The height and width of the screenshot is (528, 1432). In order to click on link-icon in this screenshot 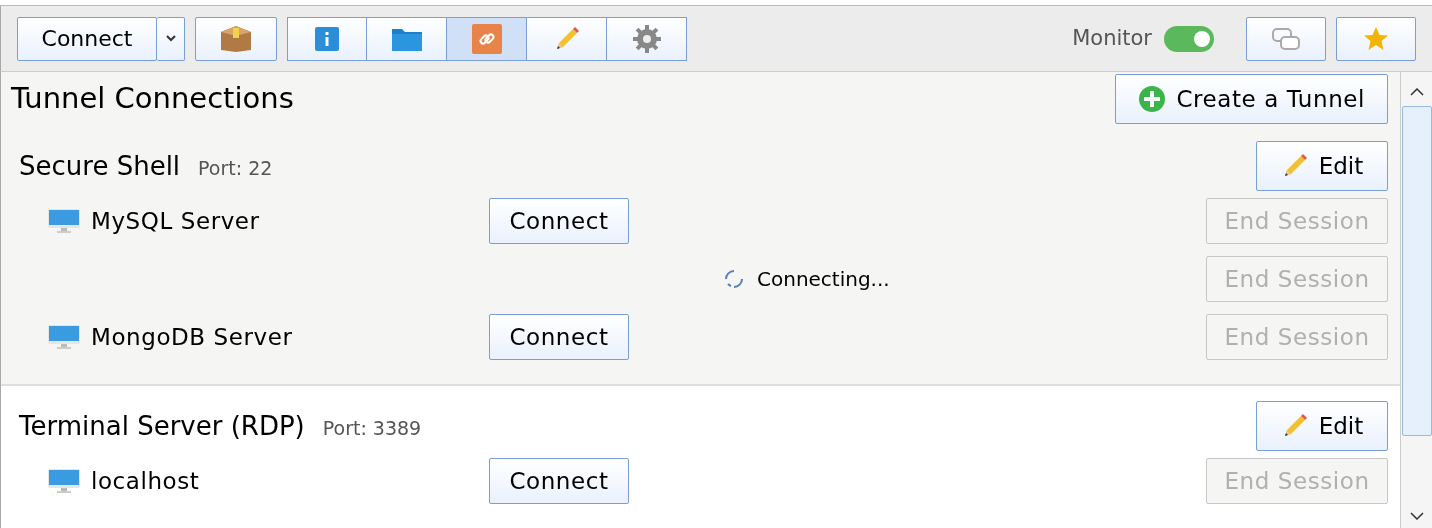, I will do `click(486, 38)`.